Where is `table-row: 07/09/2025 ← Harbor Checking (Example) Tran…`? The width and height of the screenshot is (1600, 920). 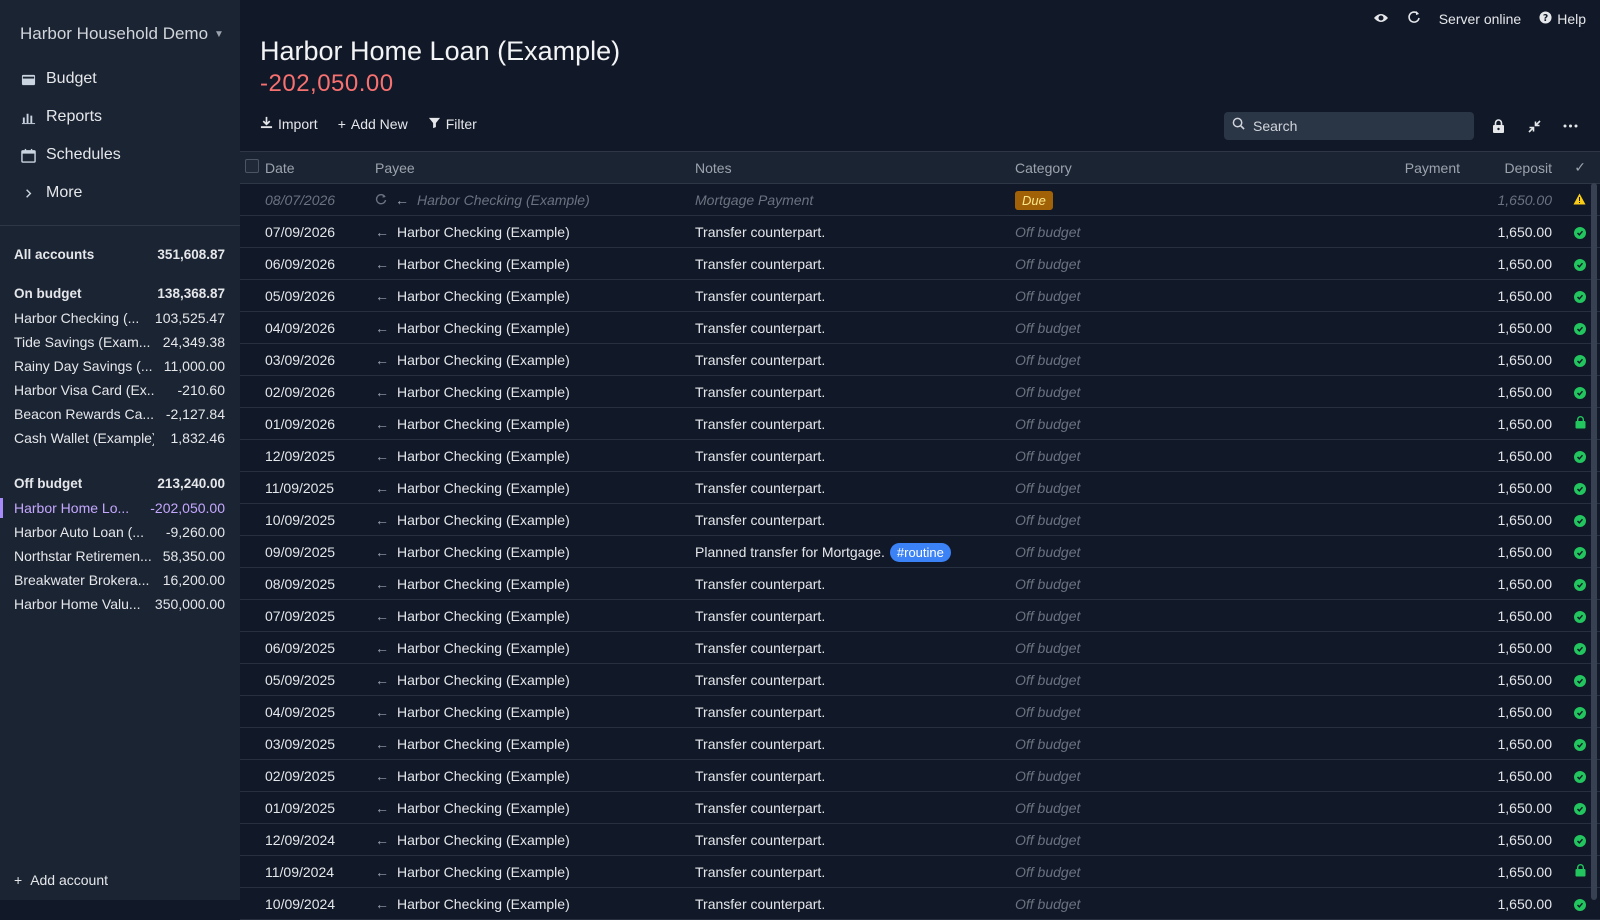 table-row: 07/09/2025 ← Harbor Checking (Example) Tran… is located at coordinates (920, 616).